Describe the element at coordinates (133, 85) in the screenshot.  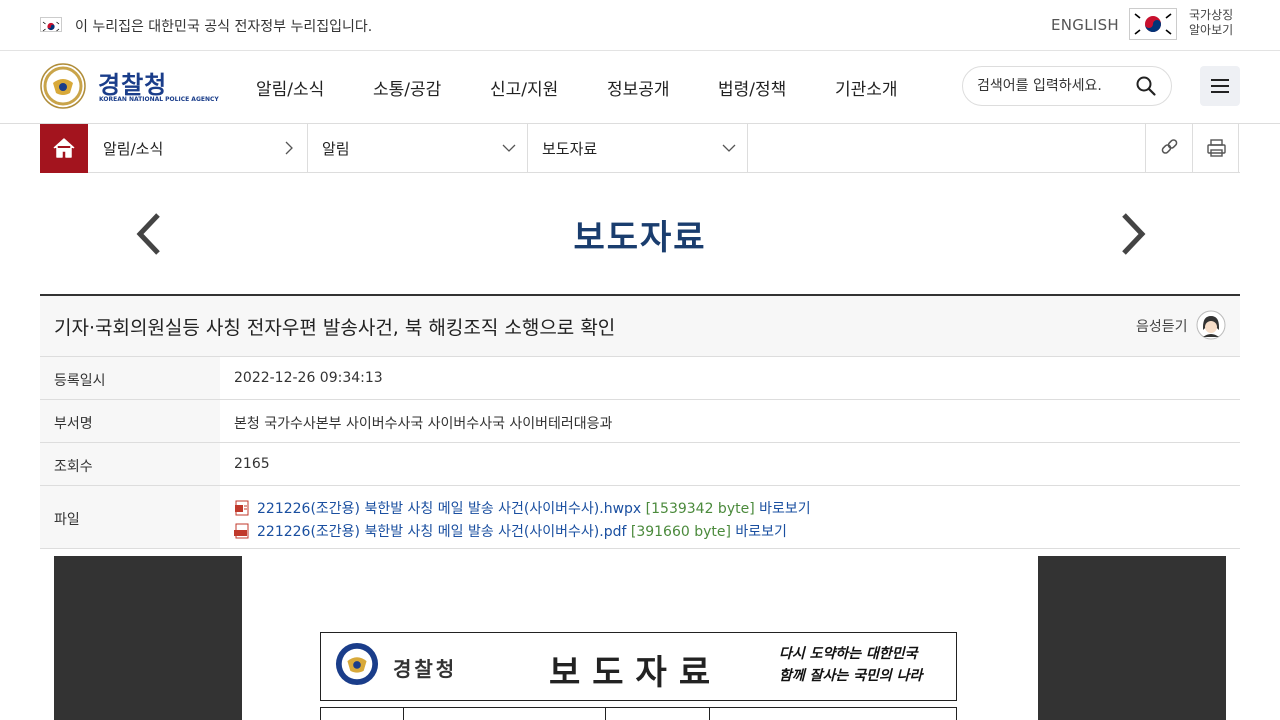
I see `logo-title: 경찰청` at that location.